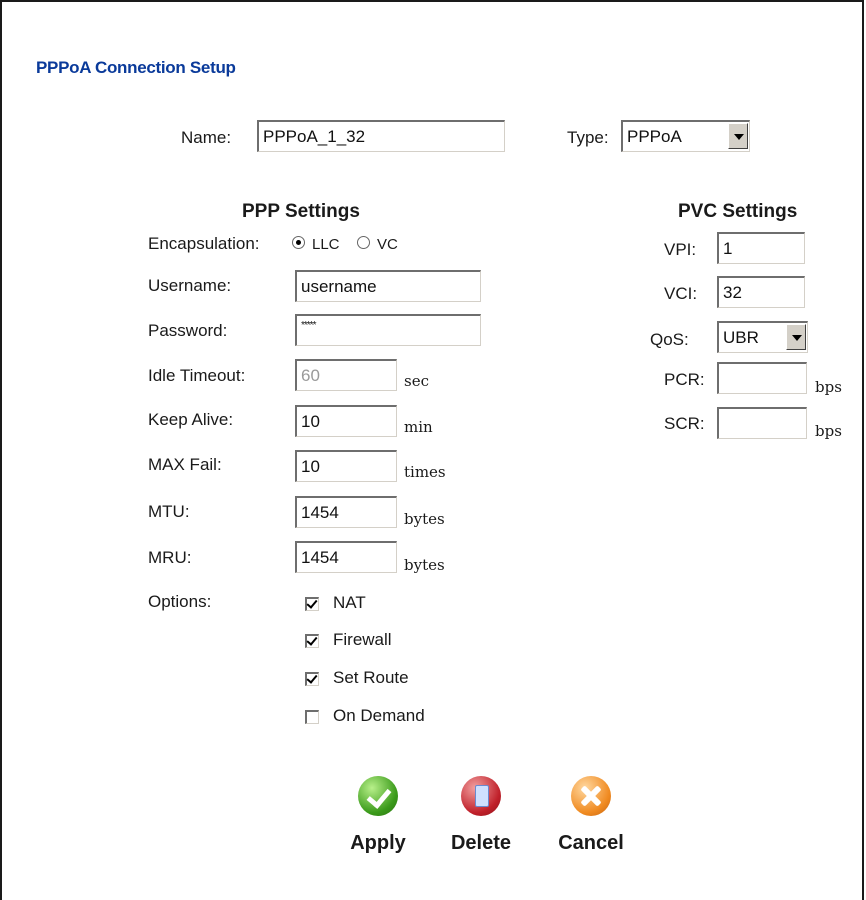 This screenshot has width=866, height=900. I want to click on encapsulation-llc-label: LLC, so click(326, 244).